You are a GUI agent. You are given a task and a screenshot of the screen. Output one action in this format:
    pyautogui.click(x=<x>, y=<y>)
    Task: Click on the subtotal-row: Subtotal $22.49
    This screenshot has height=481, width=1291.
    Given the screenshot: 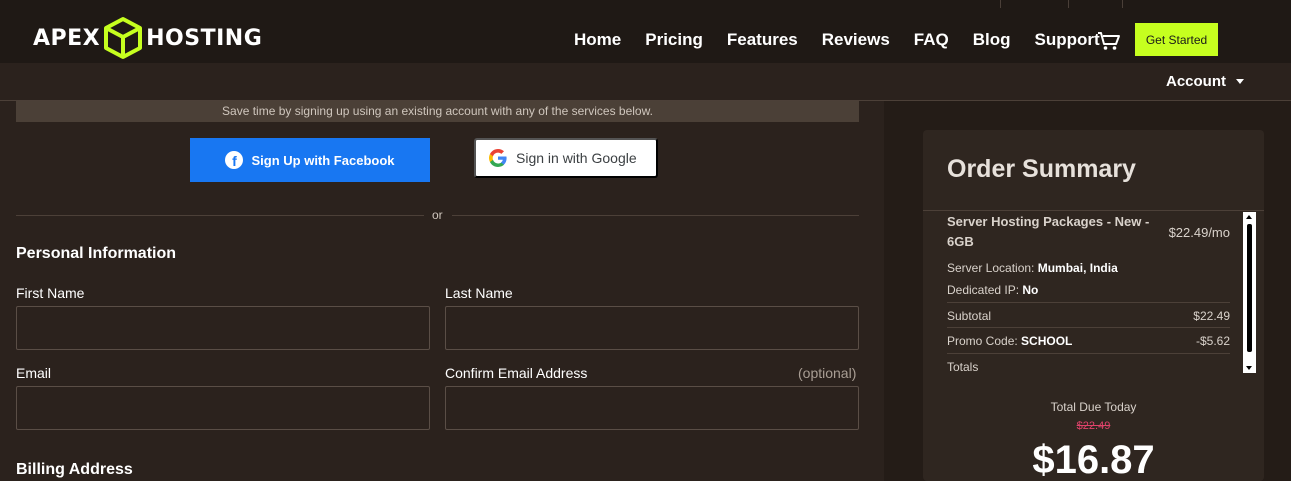 What is the action you would take?
    pyautogui.click(x=1088, y=314)
    